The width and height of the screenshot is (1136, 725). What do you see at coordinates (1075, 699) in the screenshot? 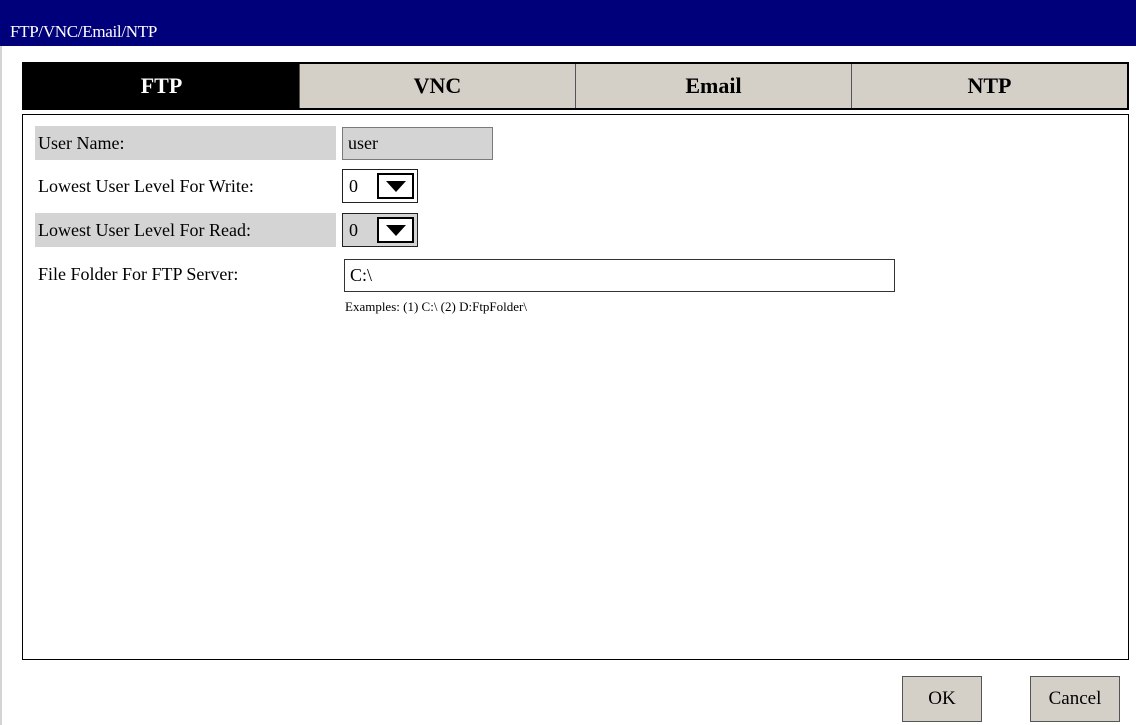
I see `cancel-button: Cancel` at bounding box center [1075, 699].